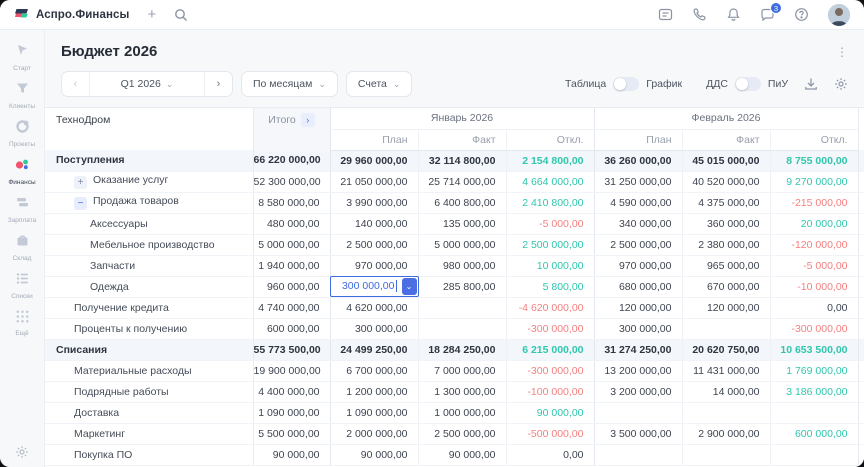 The image size is (864, 467). Describe the element at coordinates (637, 203) in the screenshot. I see `plan-cell: 4 590 000,00` at that location.